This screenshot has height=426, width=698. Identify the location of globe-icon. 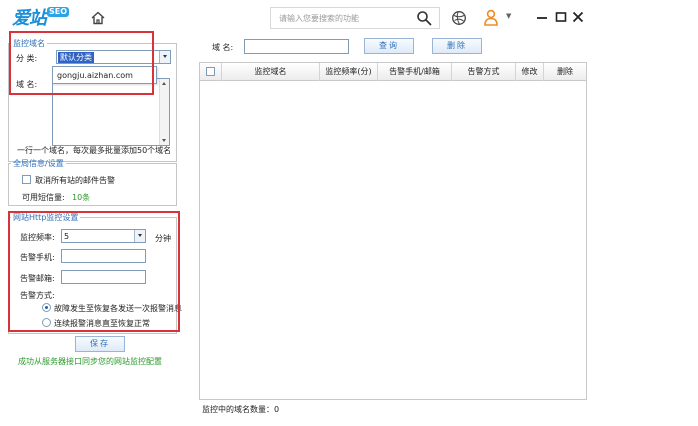
(459, 18).